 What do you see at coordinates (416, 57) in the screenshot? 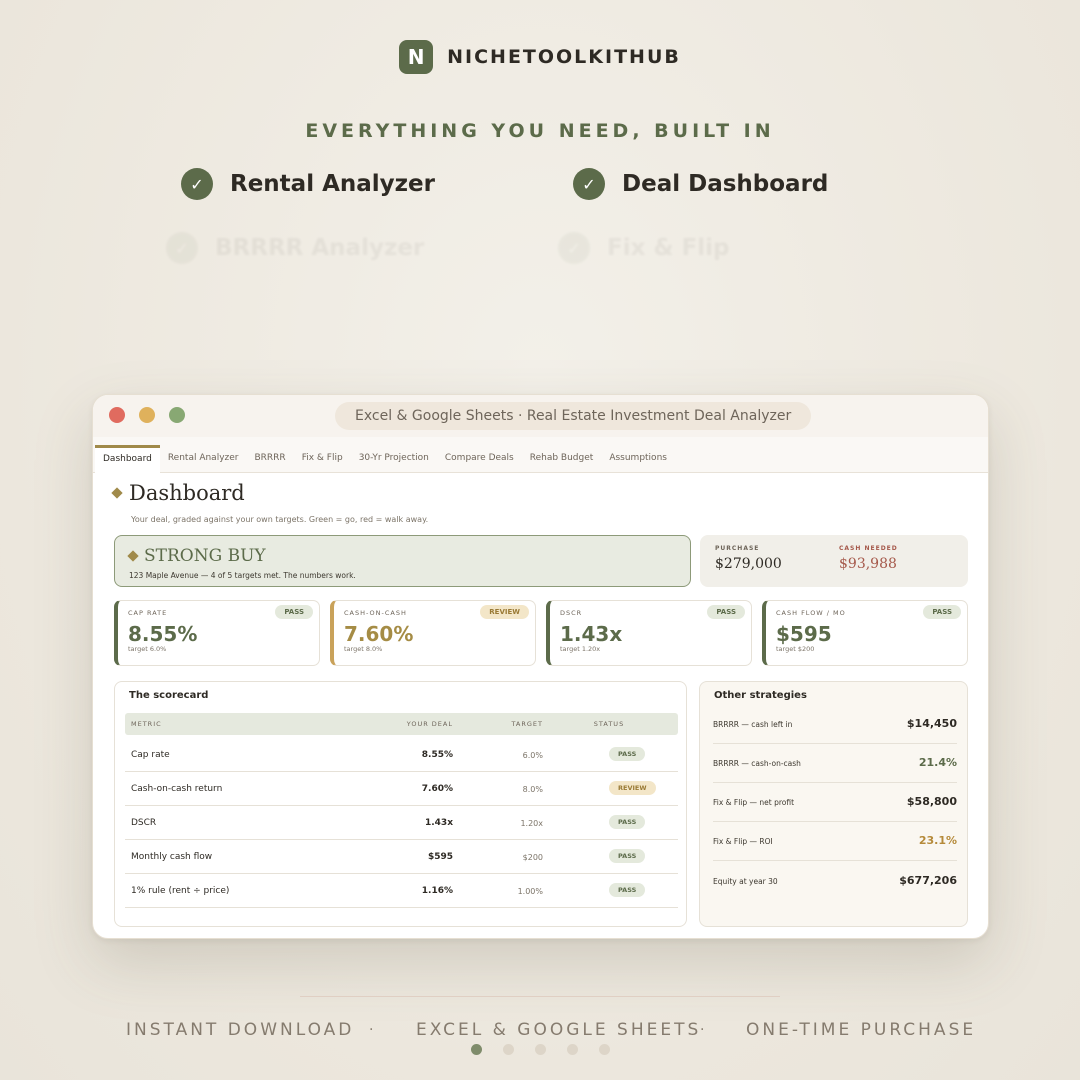
I see `brand-logo: N` at bounding box center [416, 57].